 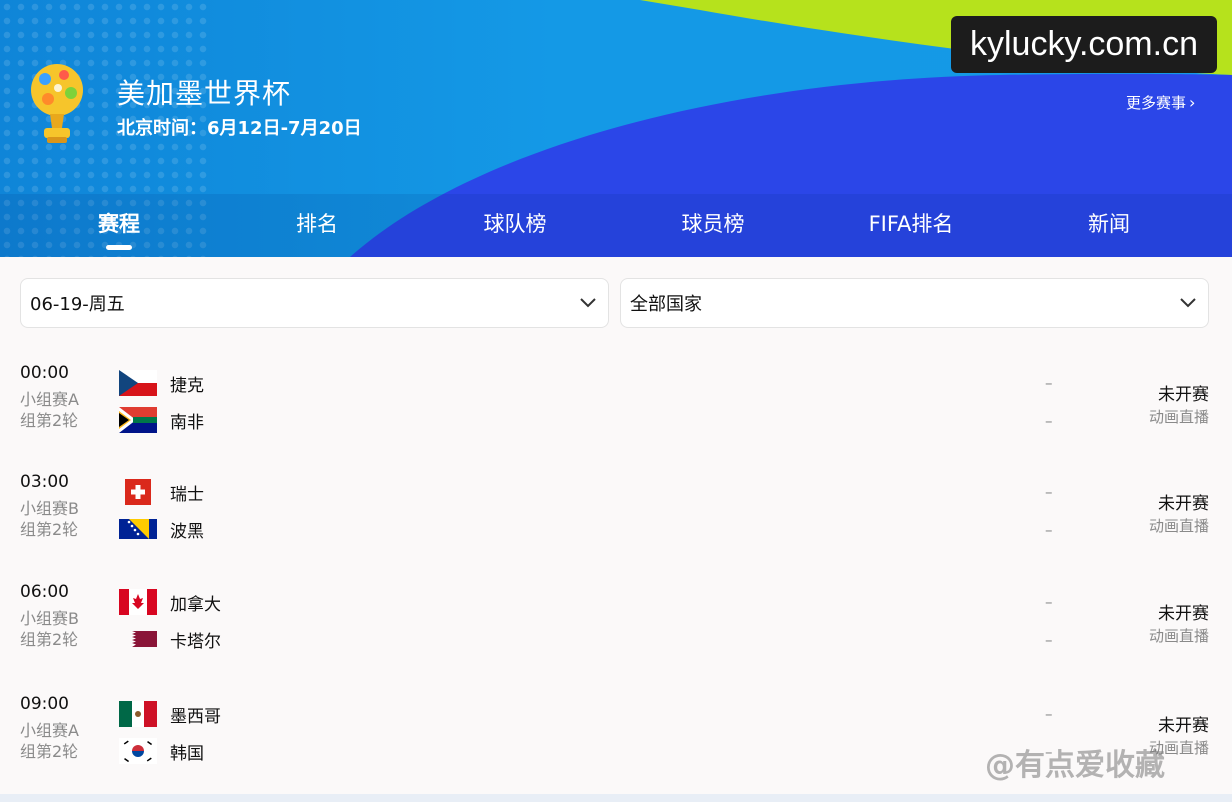 What do you see at coordinates (914, 303) in the screenshot?
I see `country-select: 全部国家` at bounding box center [914, 303].